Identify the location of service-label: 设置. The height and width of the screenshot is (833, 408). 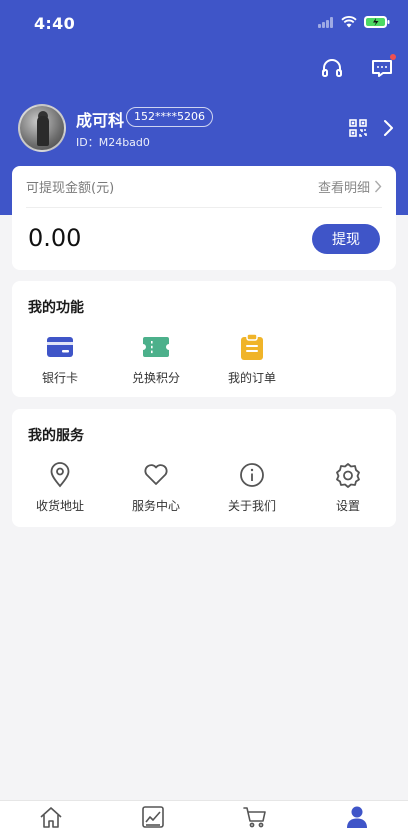
(347, 506).